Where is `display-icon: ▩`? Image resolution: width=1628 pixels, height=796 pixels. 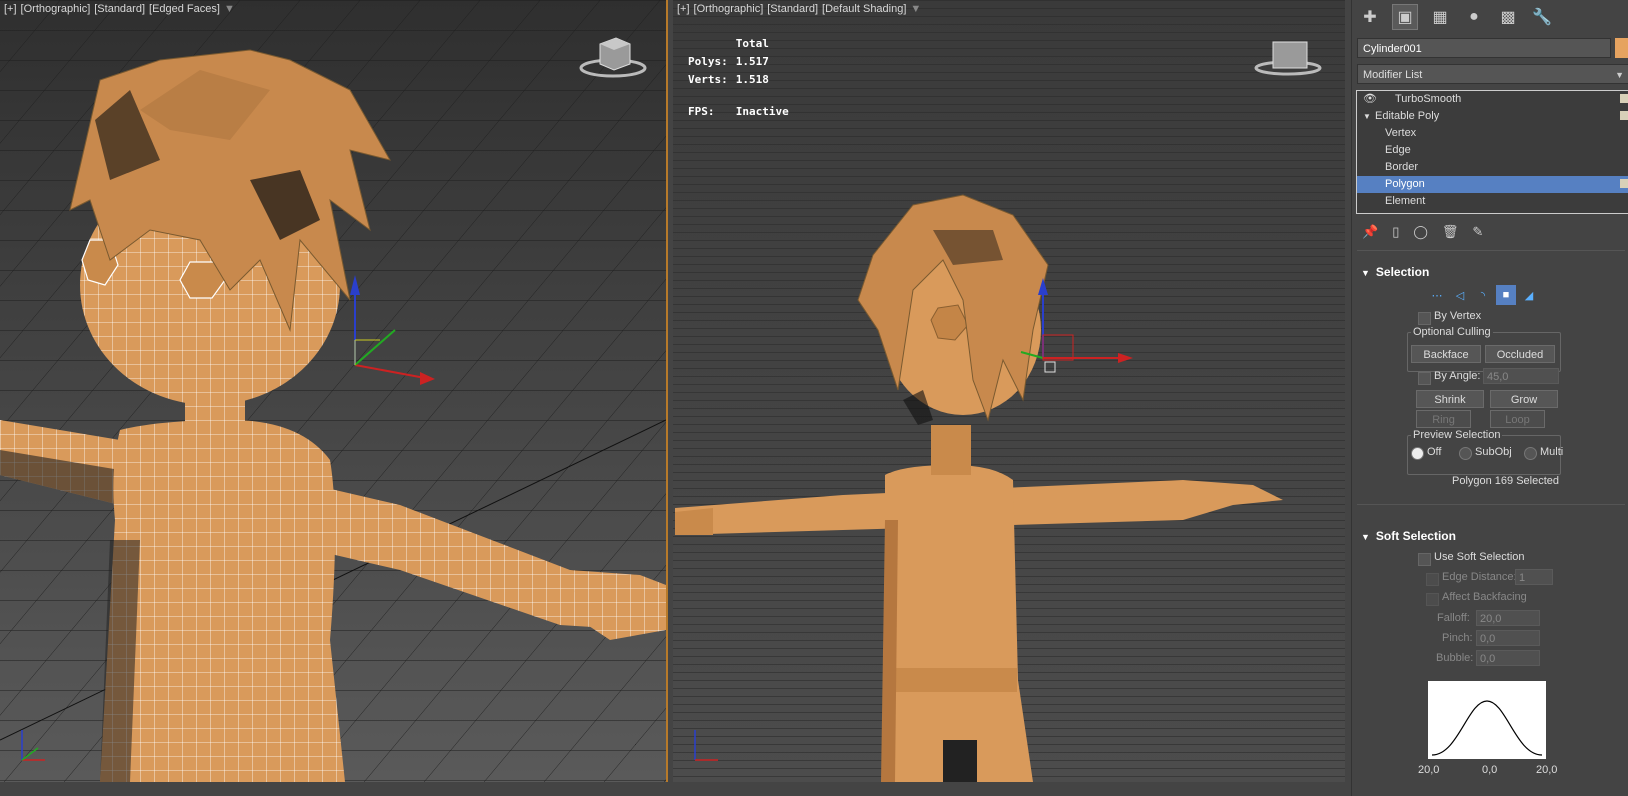
display-icon: ▩ is located at coordinates (1508, 17).